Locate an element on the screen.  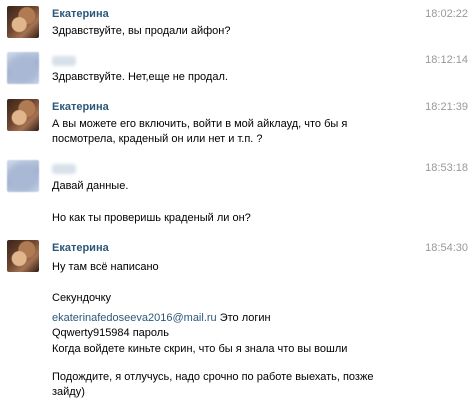
message-time: 18:02:22 is located at coordinates (446, 14).